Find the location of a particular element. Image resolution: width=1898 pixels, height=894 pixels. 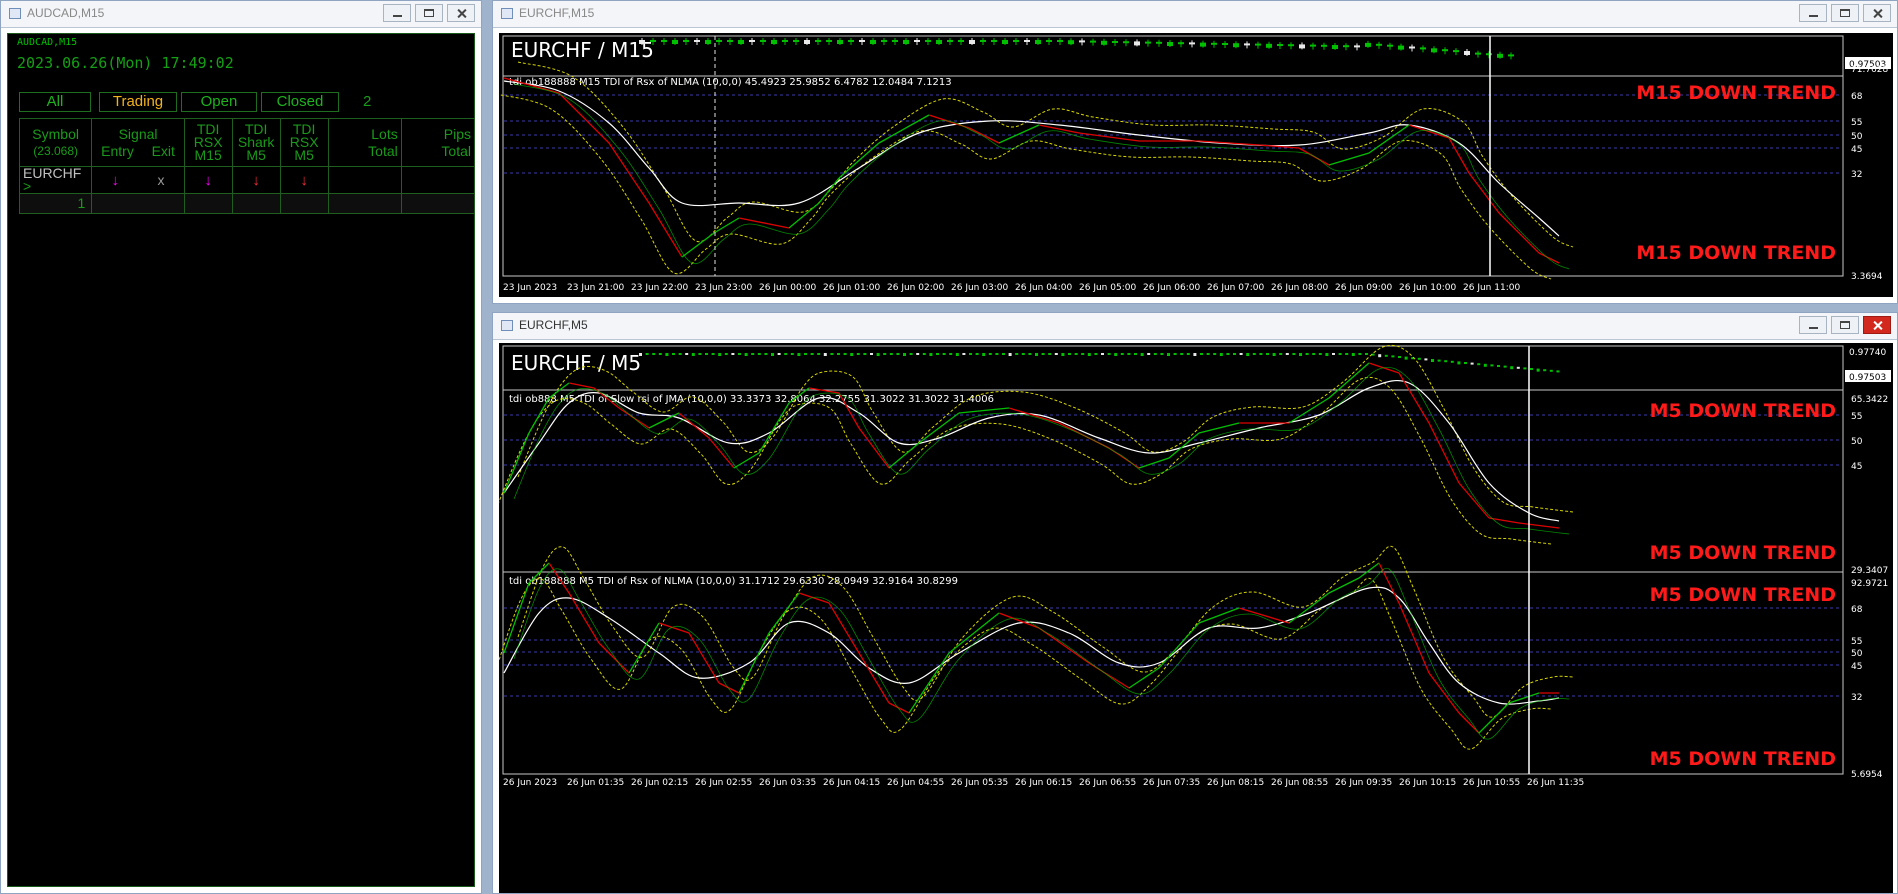

table-row: EURCHF > ↓ x ↓ ↓ ↓ is located at coordinates (247, 179).